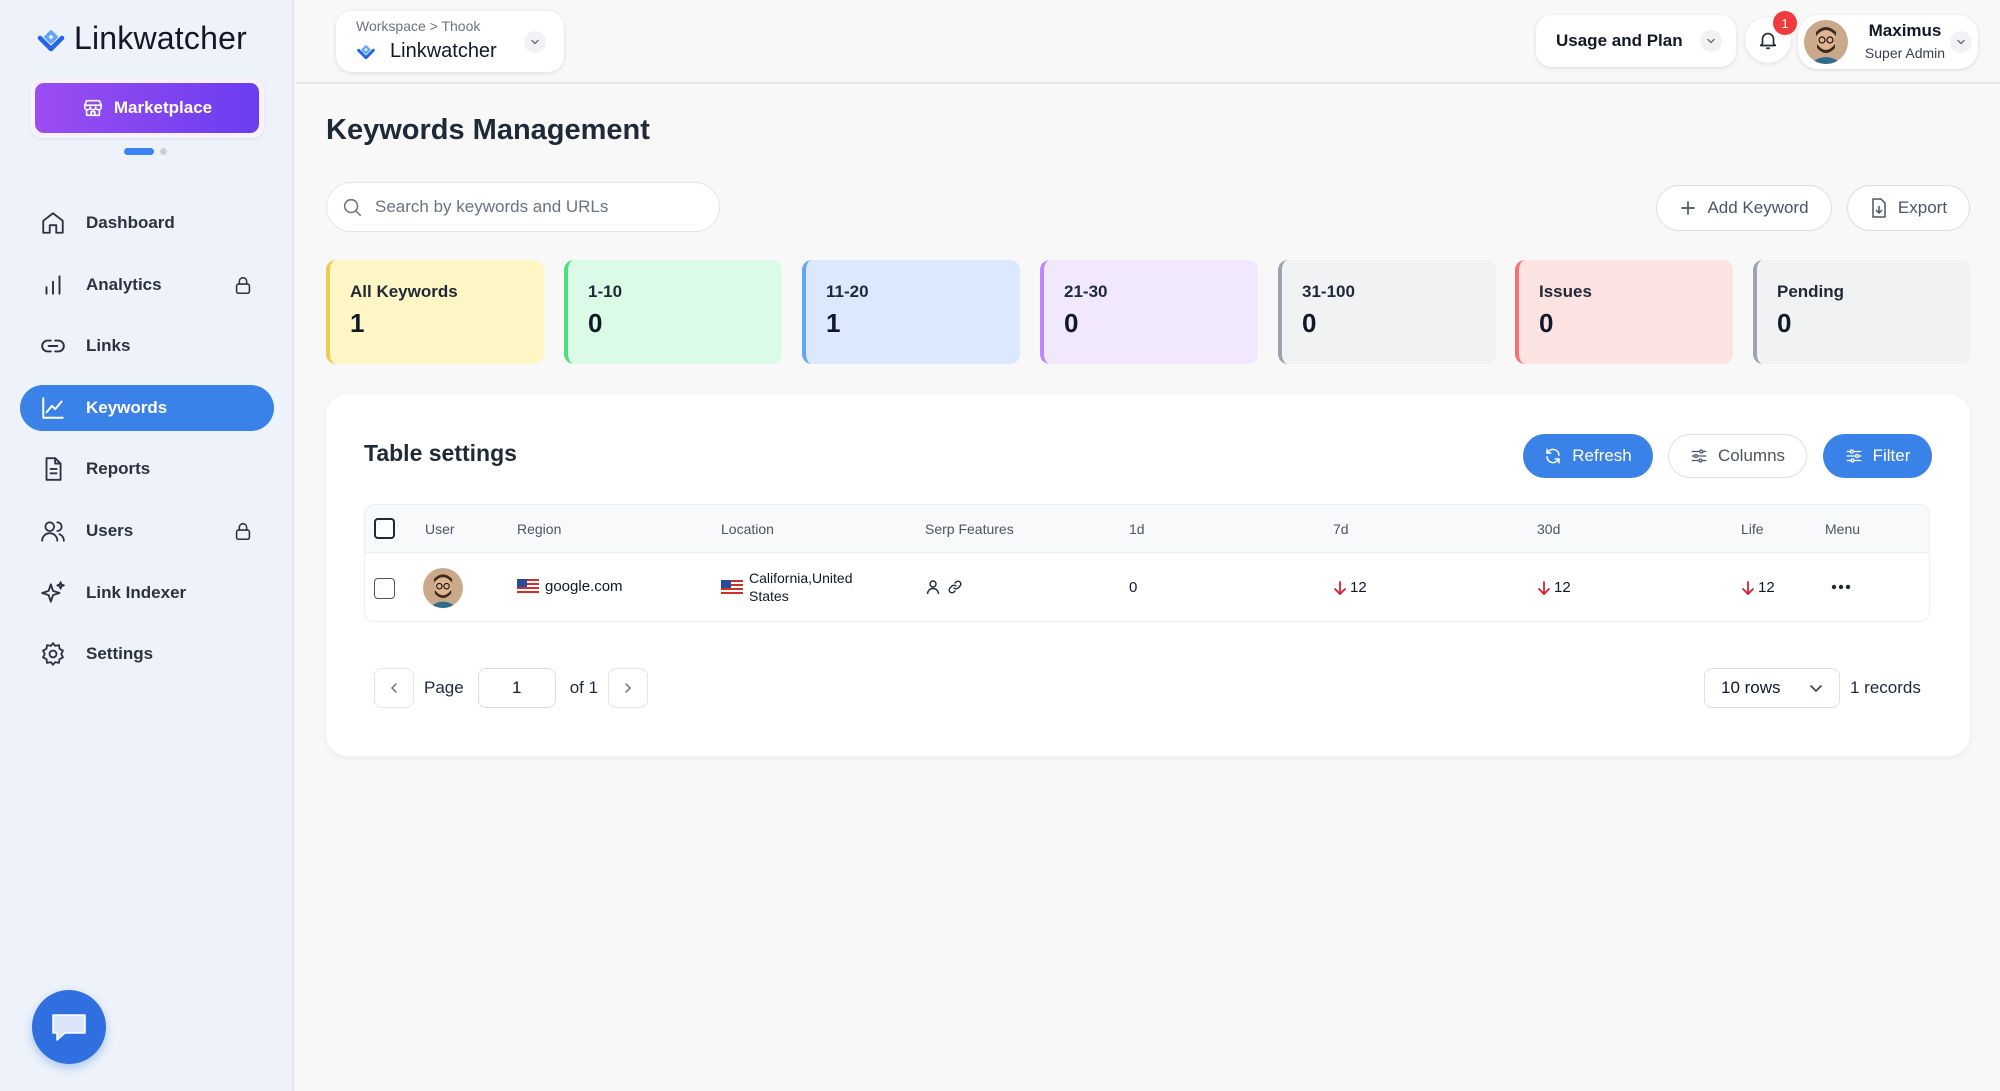 The width and height of the screenshot is (2000, 1091). What do you see at coordinates (1862, 312) in the screenshot?
I see `stat-card-pending: Pending 0` at bounding box center [1862, 312].